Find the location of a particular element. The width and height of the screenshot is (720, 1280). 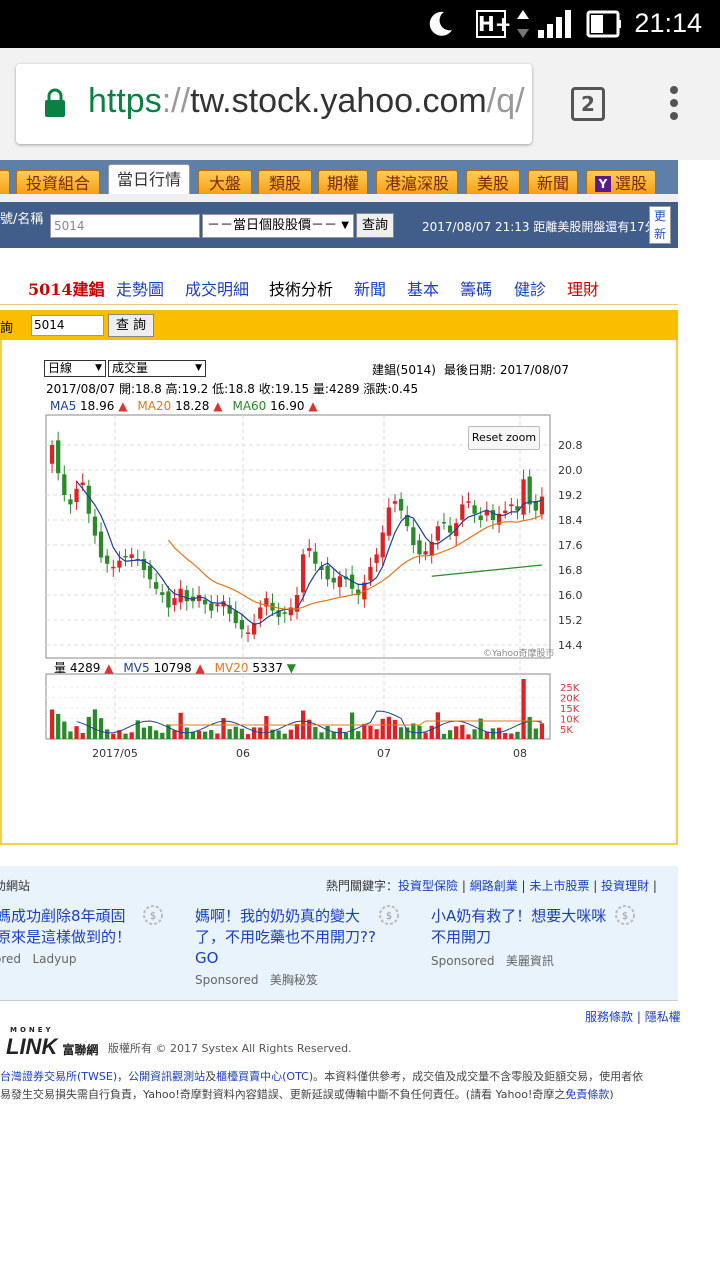

tab-hk-china: 港滬深股 is located at coordinates (417, 183).